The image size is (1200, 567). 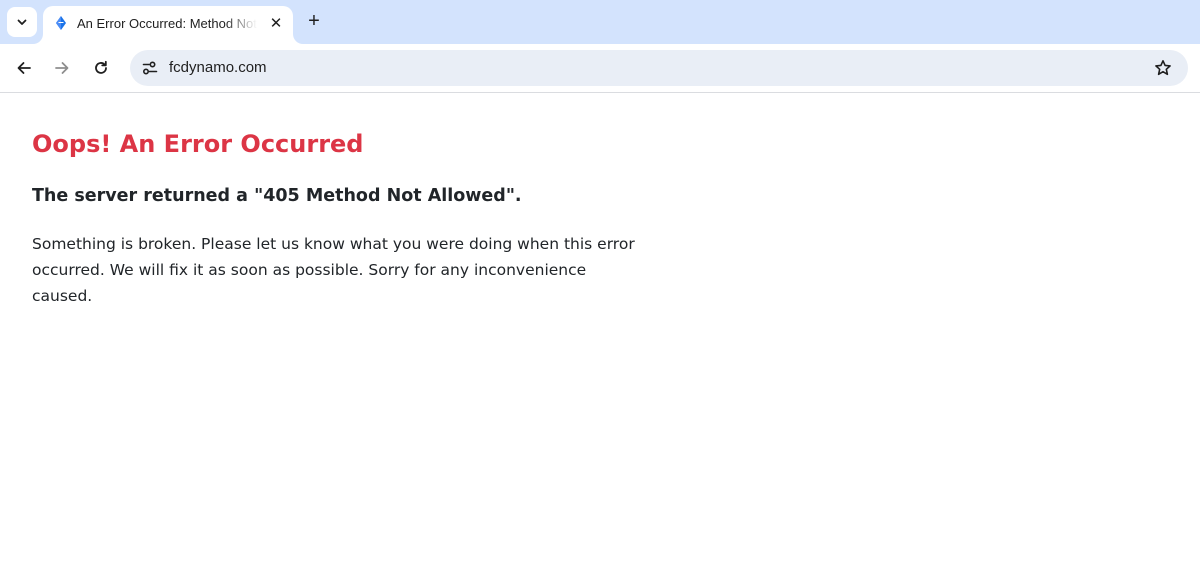 What do you see at coordinates (218, 68) in the screenshot?
I see `url-text: fcdynamo.com` at bounding box center [218, 68].